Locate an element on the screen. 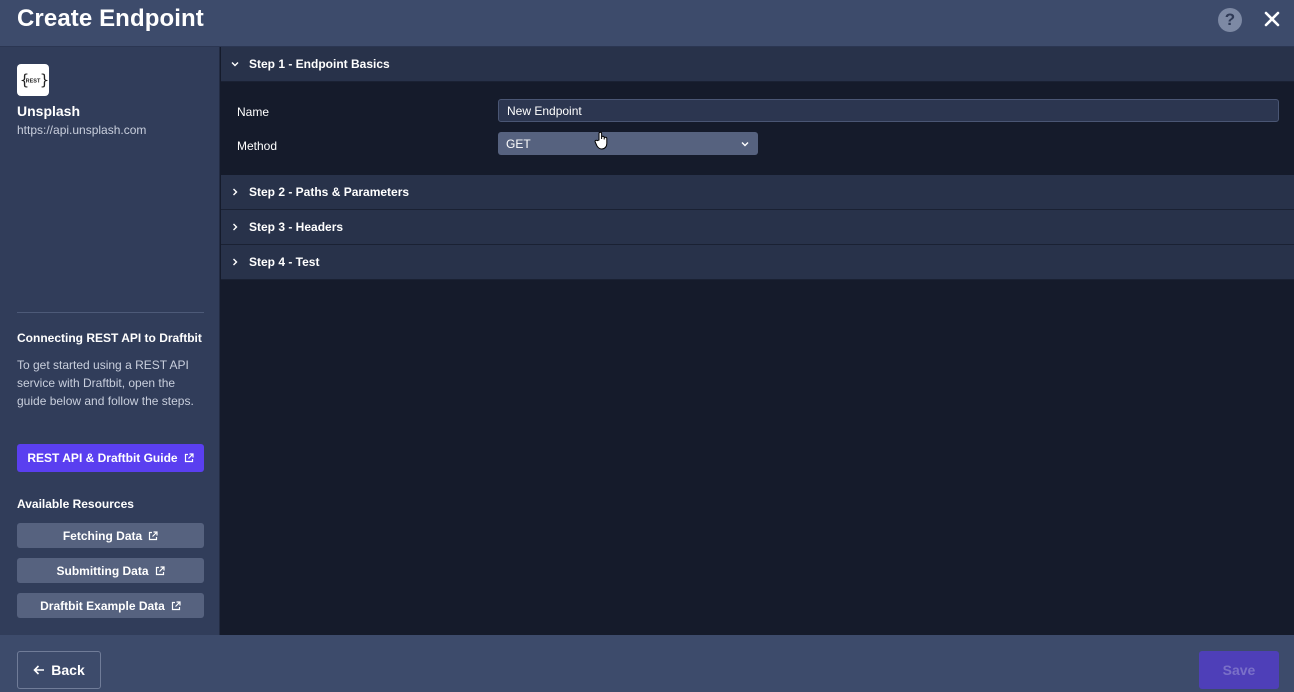 The image size is (1294, 692). sidebar-divider is located at coordinates (110, 312).